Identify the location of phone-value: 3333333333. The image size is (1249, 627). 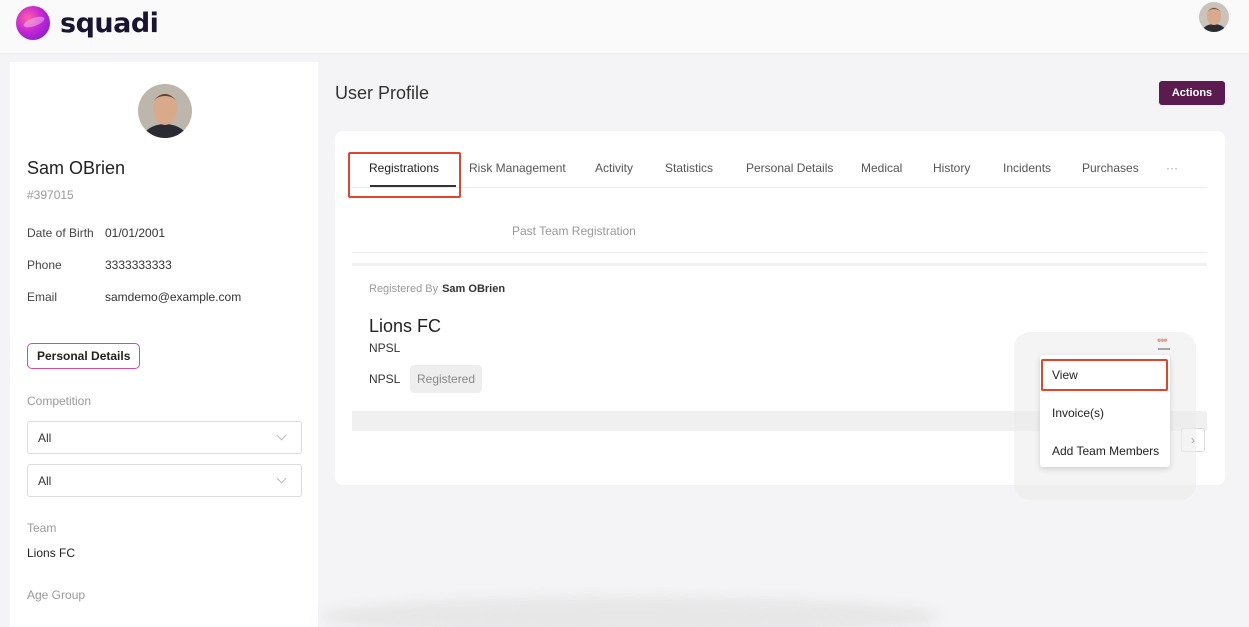
(138, 265).